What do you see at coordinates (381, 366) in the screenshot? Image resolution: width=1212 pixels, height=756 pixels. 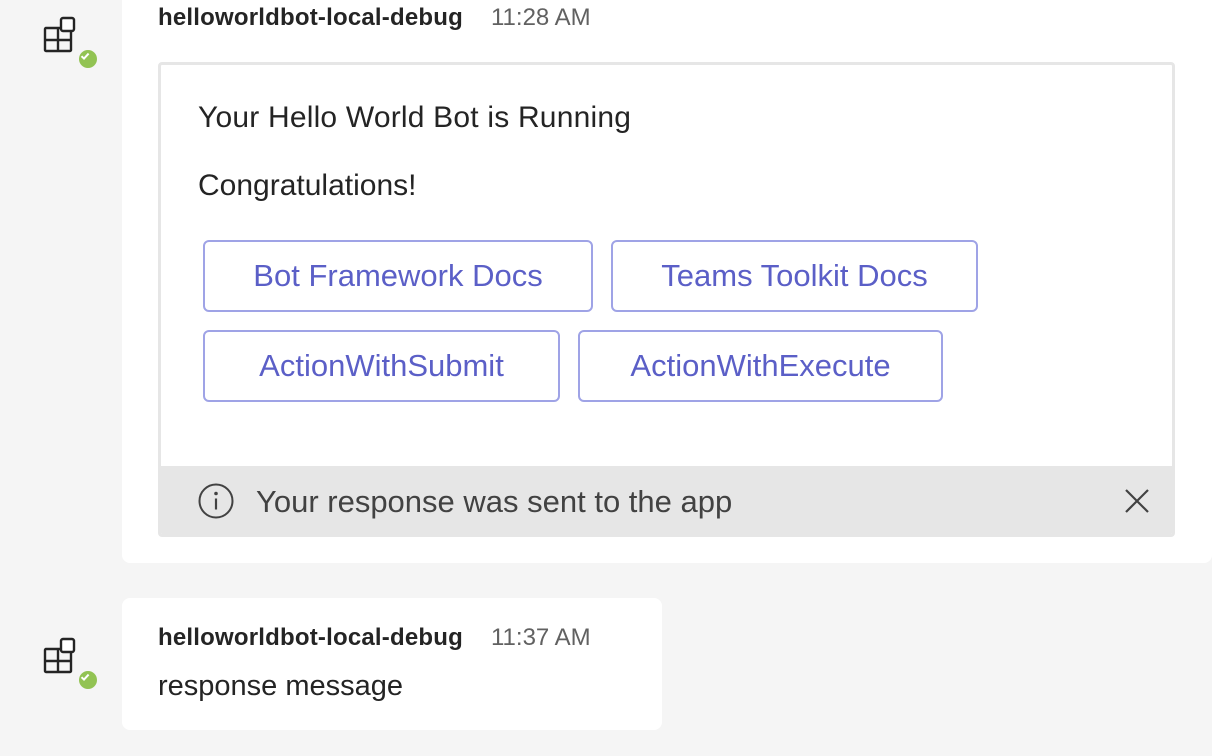 I see `action-with-submit-button: ActionWithSubmit` at bounding box center [381, 366].